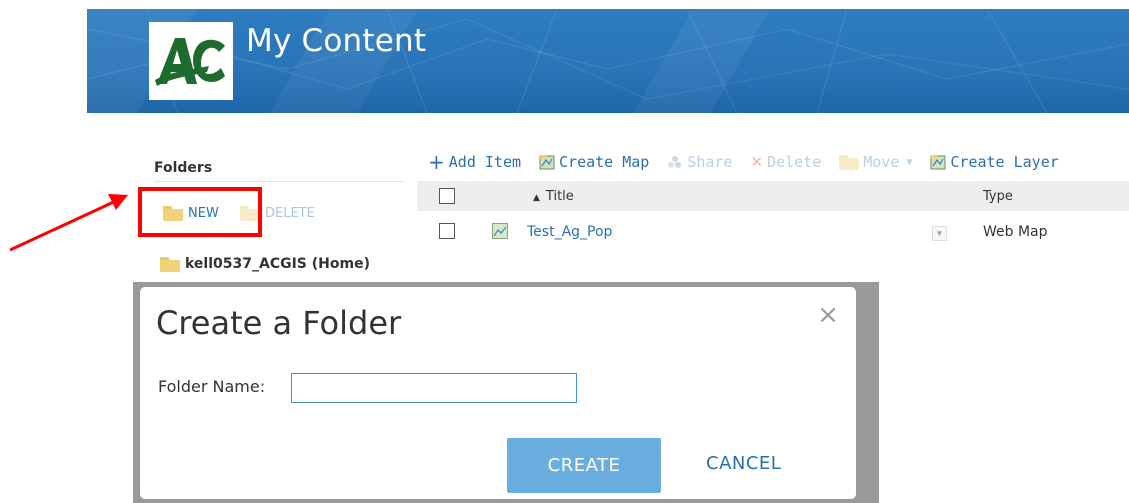 The width and height of the screenshot is (1129, 503). What do you see at coordinates (277, 264) in the screenshot?
I see `home-folder-label: kell0537_ACGIS (Home)` at bounding box center [277, 264].